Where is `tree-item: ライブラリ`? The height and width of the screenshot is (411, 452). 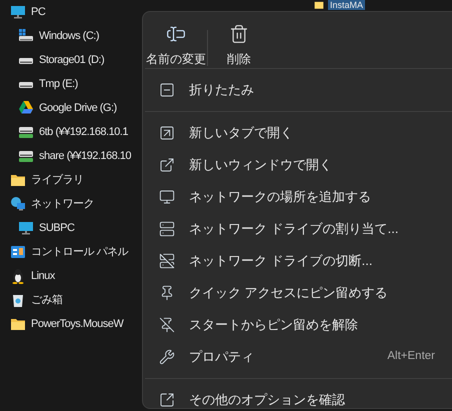 tree-item: ライブラリ is located at coordinates (70, 180).